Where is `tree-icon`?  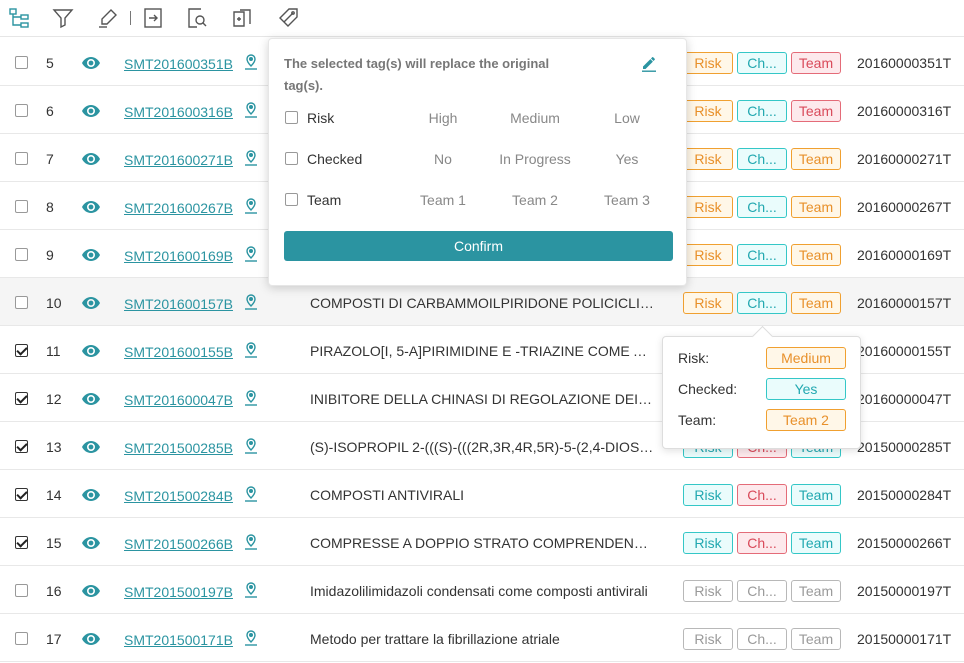
tree-icon is located at coordinates (19, 18).